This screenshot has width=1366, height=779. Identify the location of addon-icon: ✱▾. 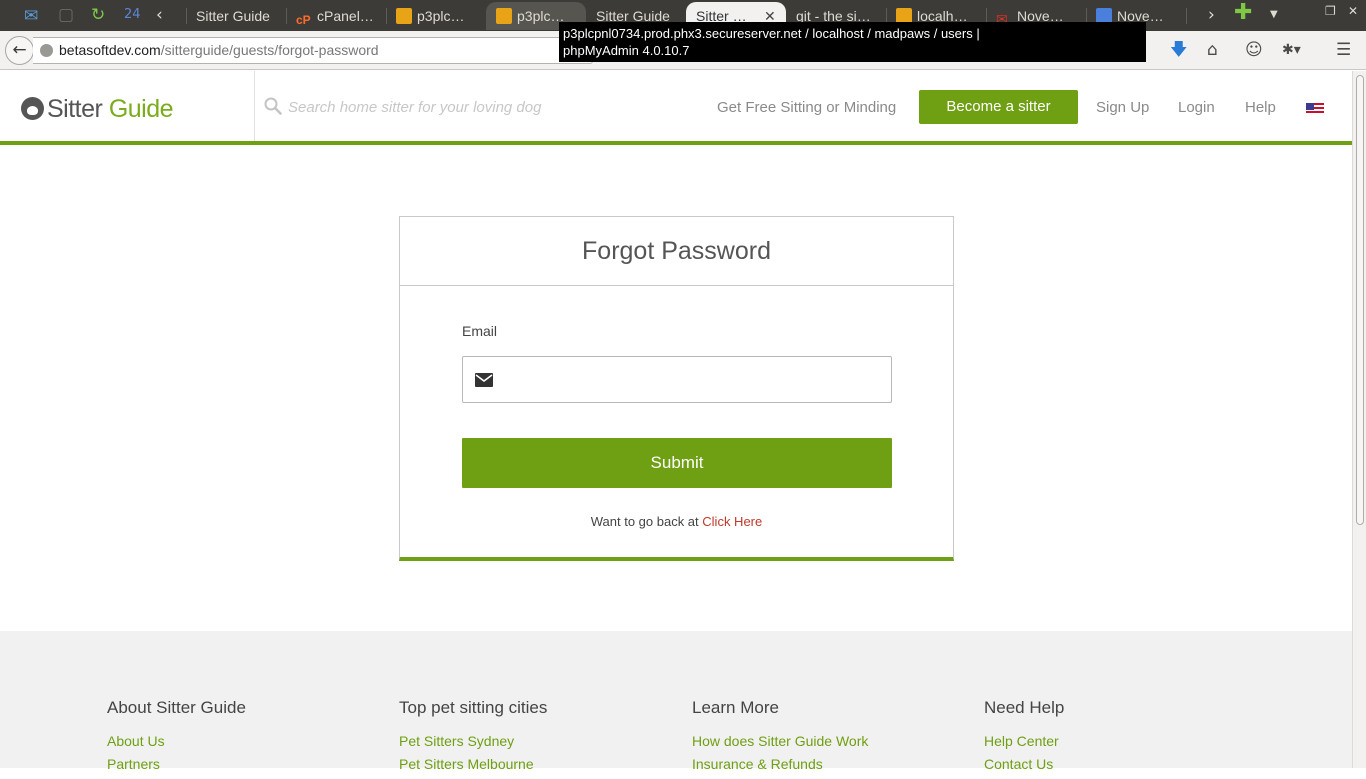
(1291, 50).